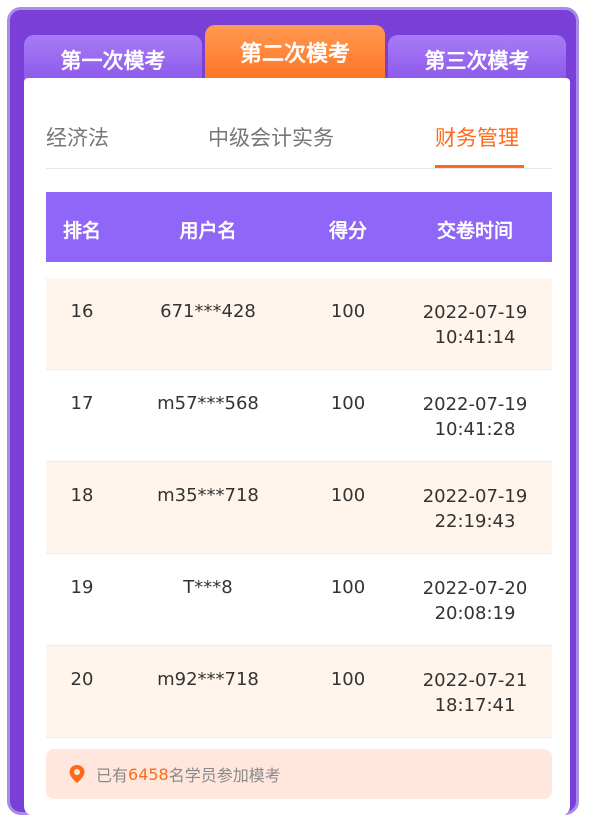  What do you see at coordinates (112, 775) in the screenshot?
I see `participant-prefix: 已有` at bounding box center [112, 775].